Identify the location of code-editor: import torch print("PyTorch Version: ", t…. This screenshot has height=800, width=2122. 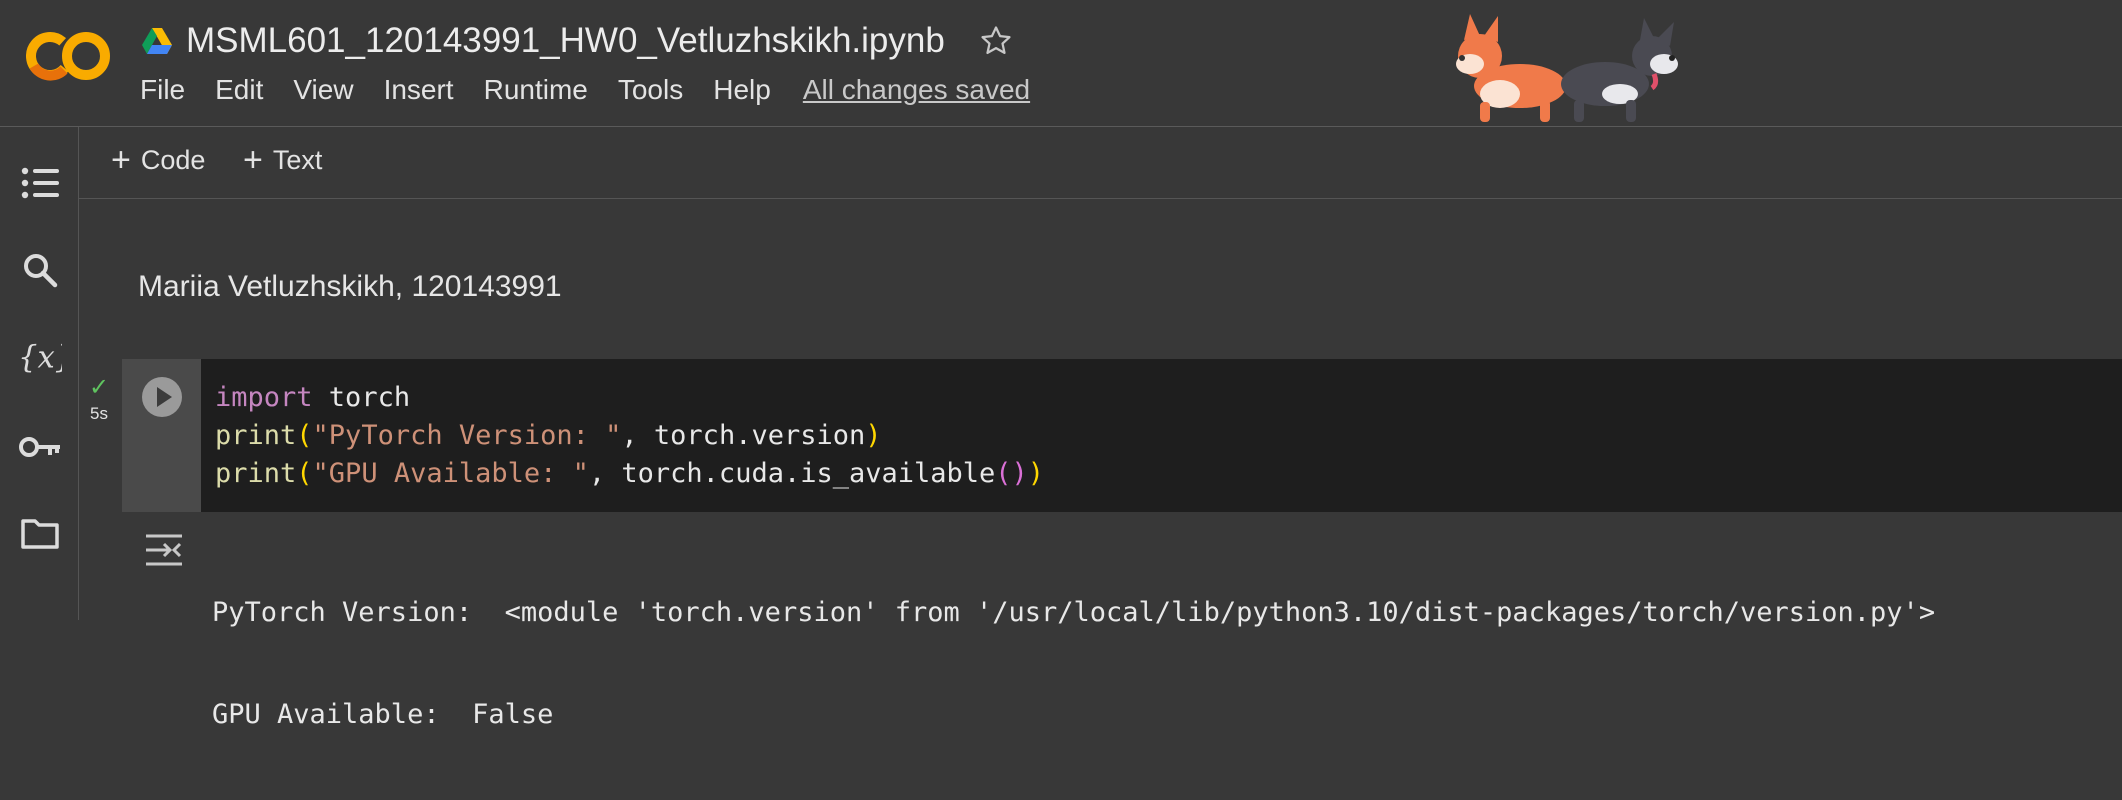
(629, 436).